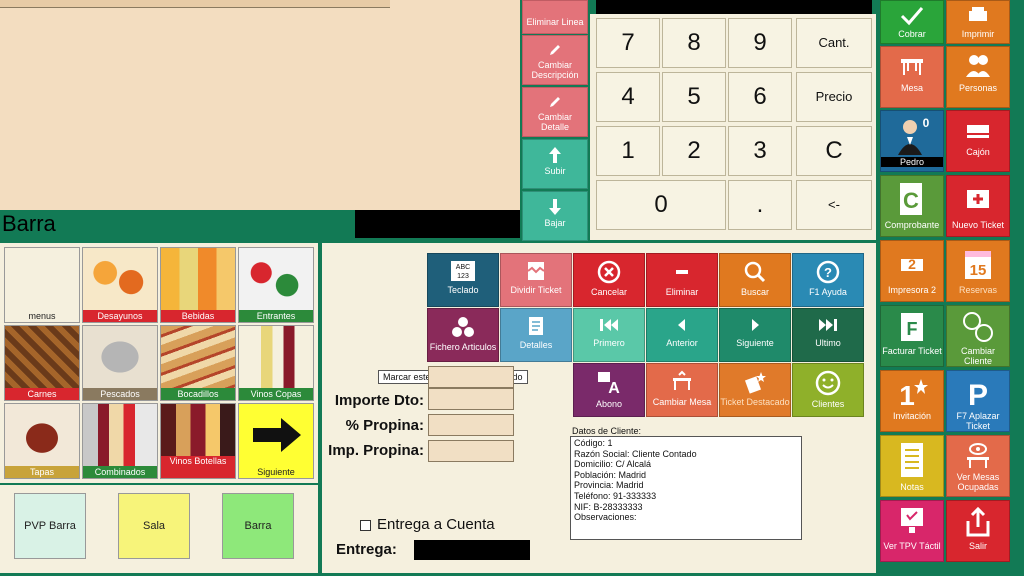  What do you see at coordinates (755, 390) in the screenshot?
I see `highlighted-ticket-button: Ticket Destacado` at bounding box center [755, 390].